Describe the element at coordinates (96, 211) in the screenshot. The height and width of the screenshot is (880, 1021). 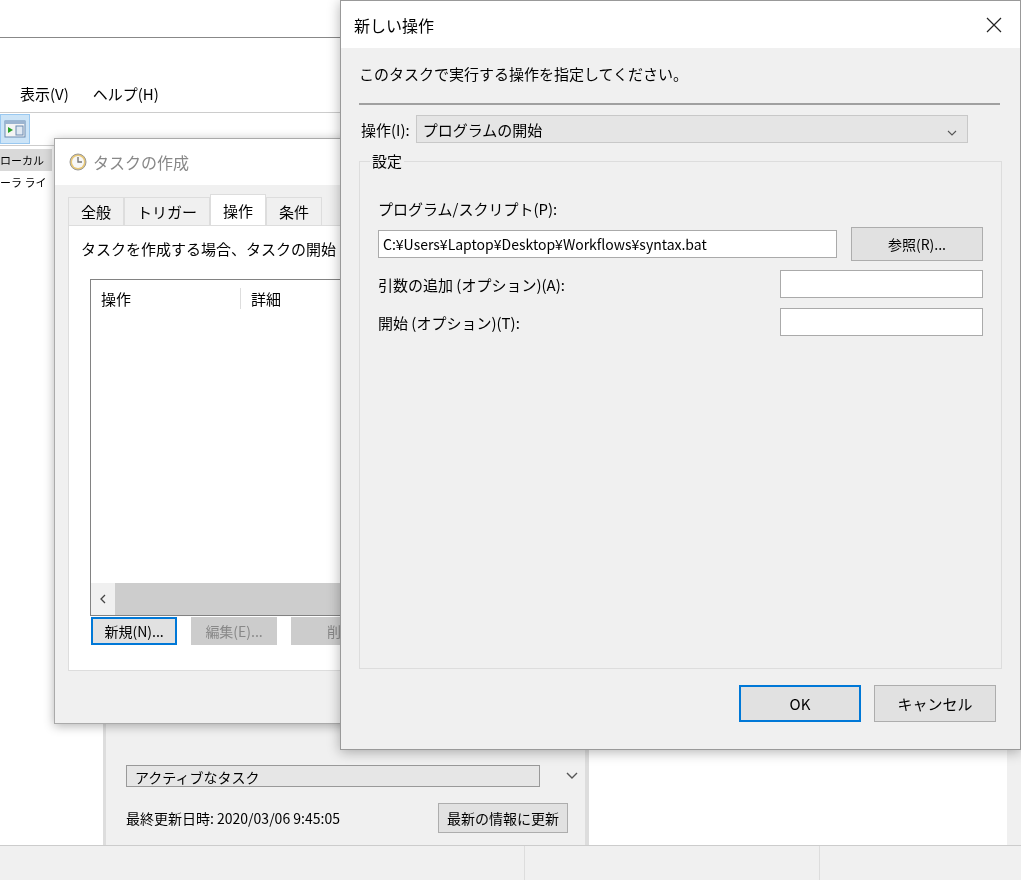
I see `tab: 全般` at that location.